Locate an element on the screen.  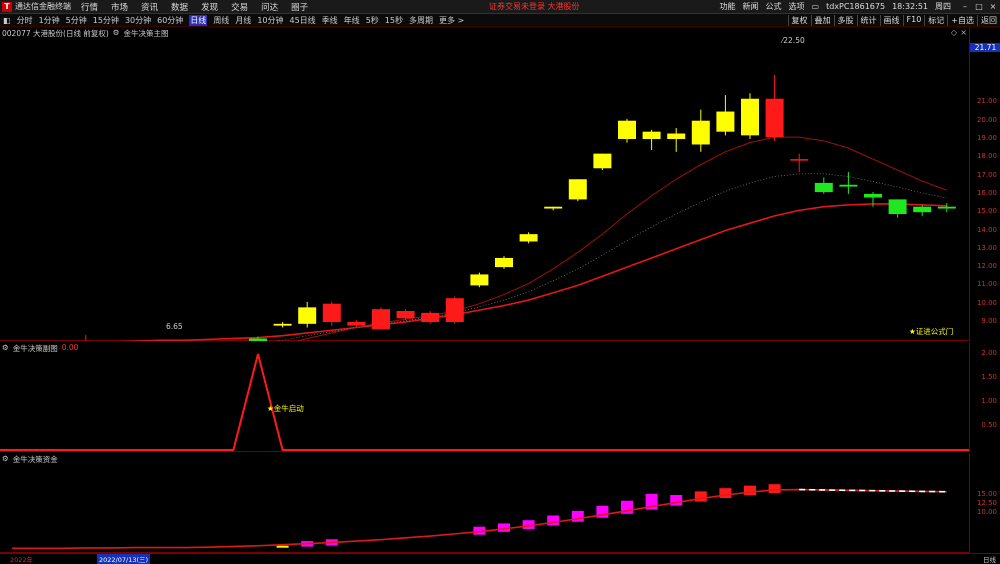
sub-tick: 0.50 is located at coordinates (989, 425).